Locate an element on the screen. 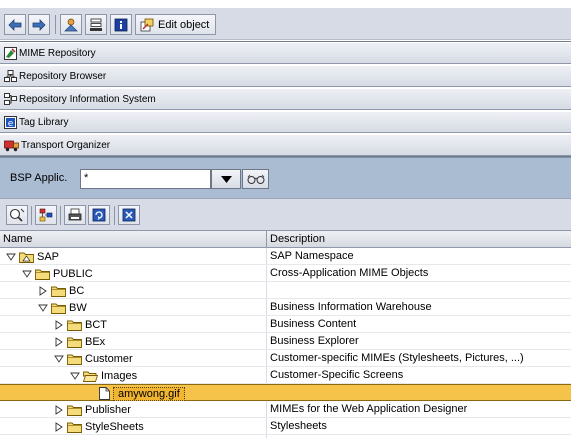 Image resolution: width=571 pixels, height=438 pixels. node-description: Cross-Application MIME Objects is located at coordinates (349, 273).